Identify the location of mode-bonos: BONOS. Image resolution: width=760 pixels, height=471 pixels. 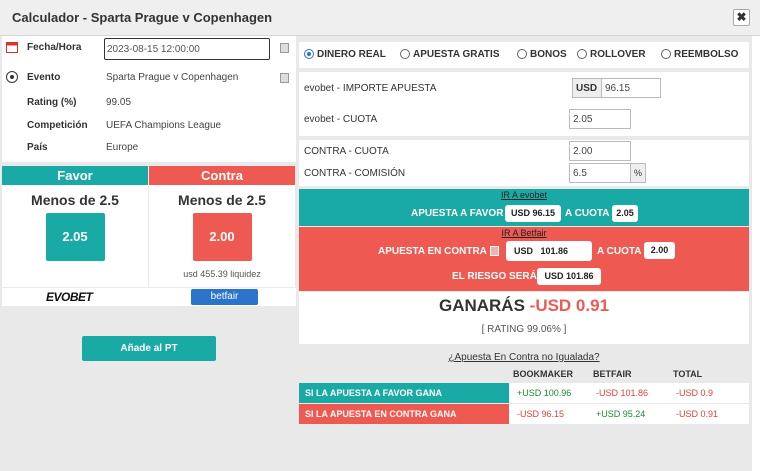
(542, 54).